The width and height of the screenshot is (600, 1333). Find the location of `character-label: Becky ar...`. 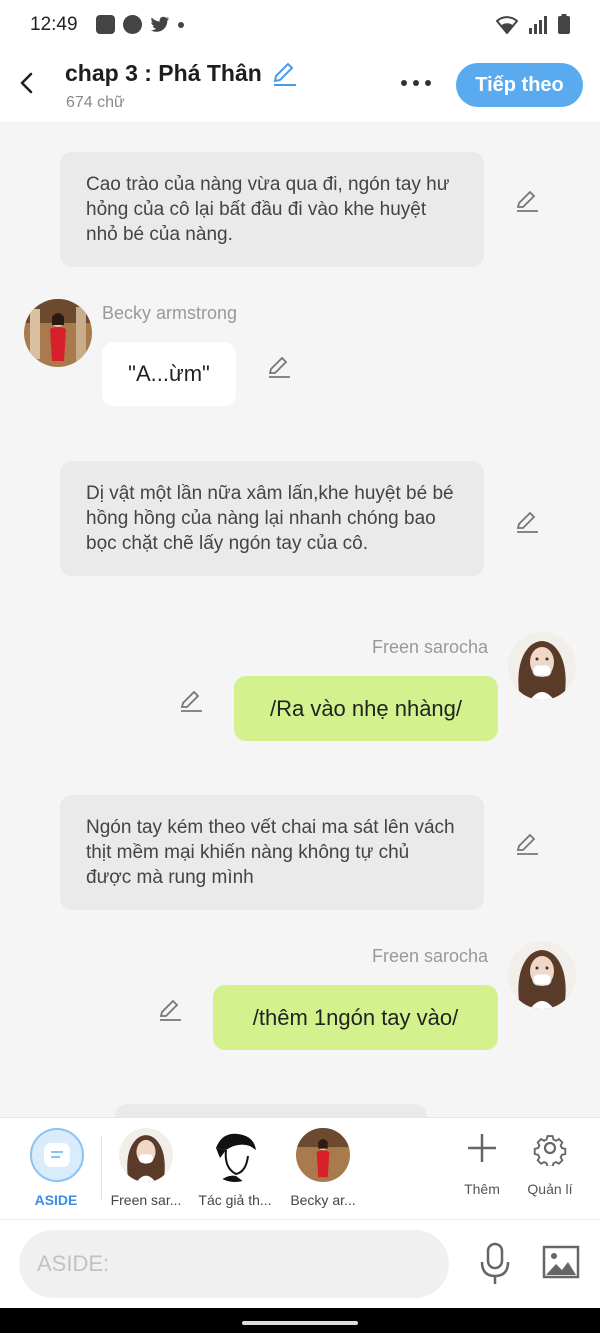

character-label: Becky ar... is located at coordinates (323, 1200).